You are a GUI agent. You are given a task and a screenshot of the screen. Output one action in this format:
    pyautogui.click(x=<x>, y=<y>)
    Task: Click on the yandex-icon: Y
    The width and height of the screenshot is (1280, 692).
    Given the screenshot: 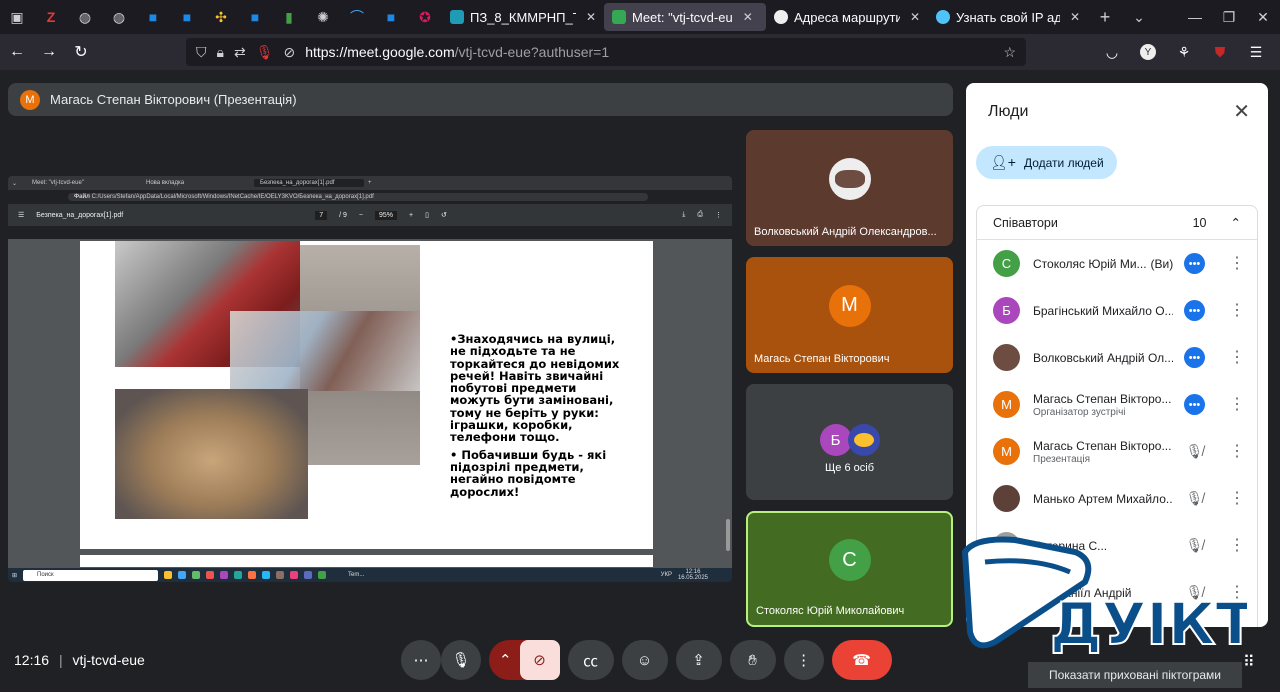 What is the action you would take?
    pyautogui.click(x=1148, y=52)
    